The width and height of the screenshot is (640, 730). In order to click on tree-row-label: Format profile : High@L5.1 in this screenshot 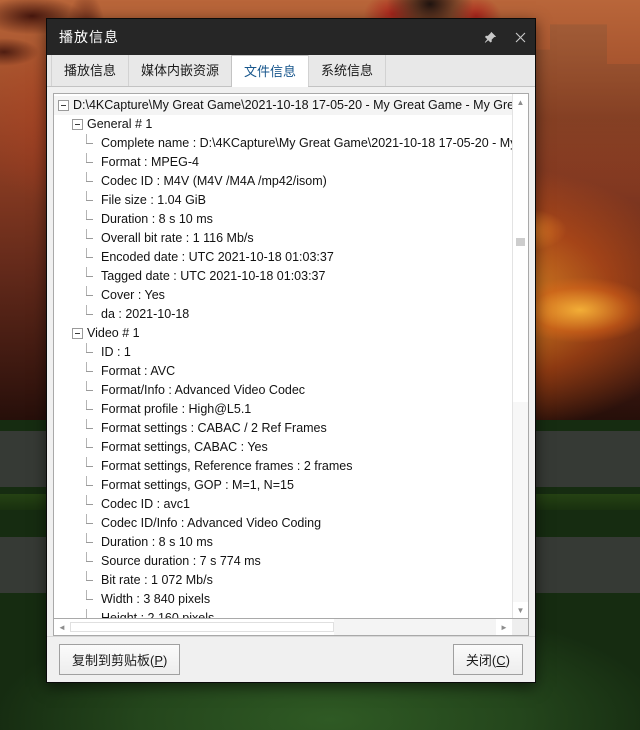, I will do `click(176, 409)`.